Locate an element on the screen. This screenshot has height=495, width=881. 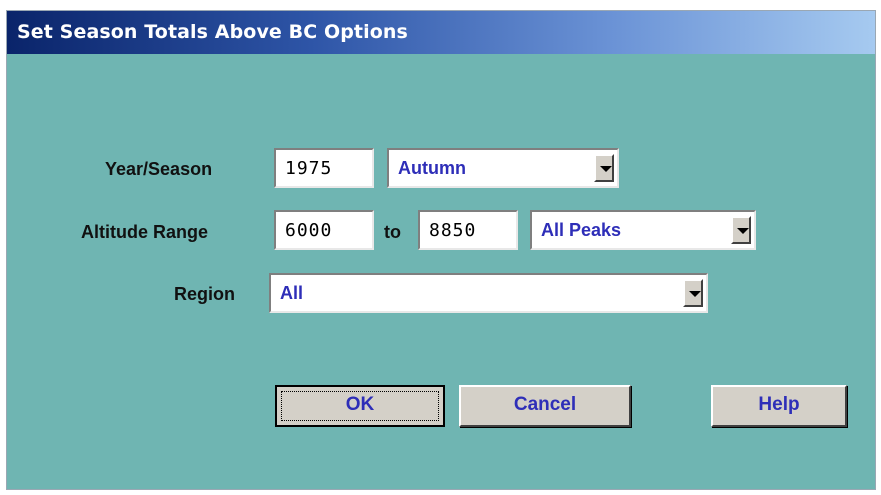
season-dropdown-button is located at coordinates (604, 168).